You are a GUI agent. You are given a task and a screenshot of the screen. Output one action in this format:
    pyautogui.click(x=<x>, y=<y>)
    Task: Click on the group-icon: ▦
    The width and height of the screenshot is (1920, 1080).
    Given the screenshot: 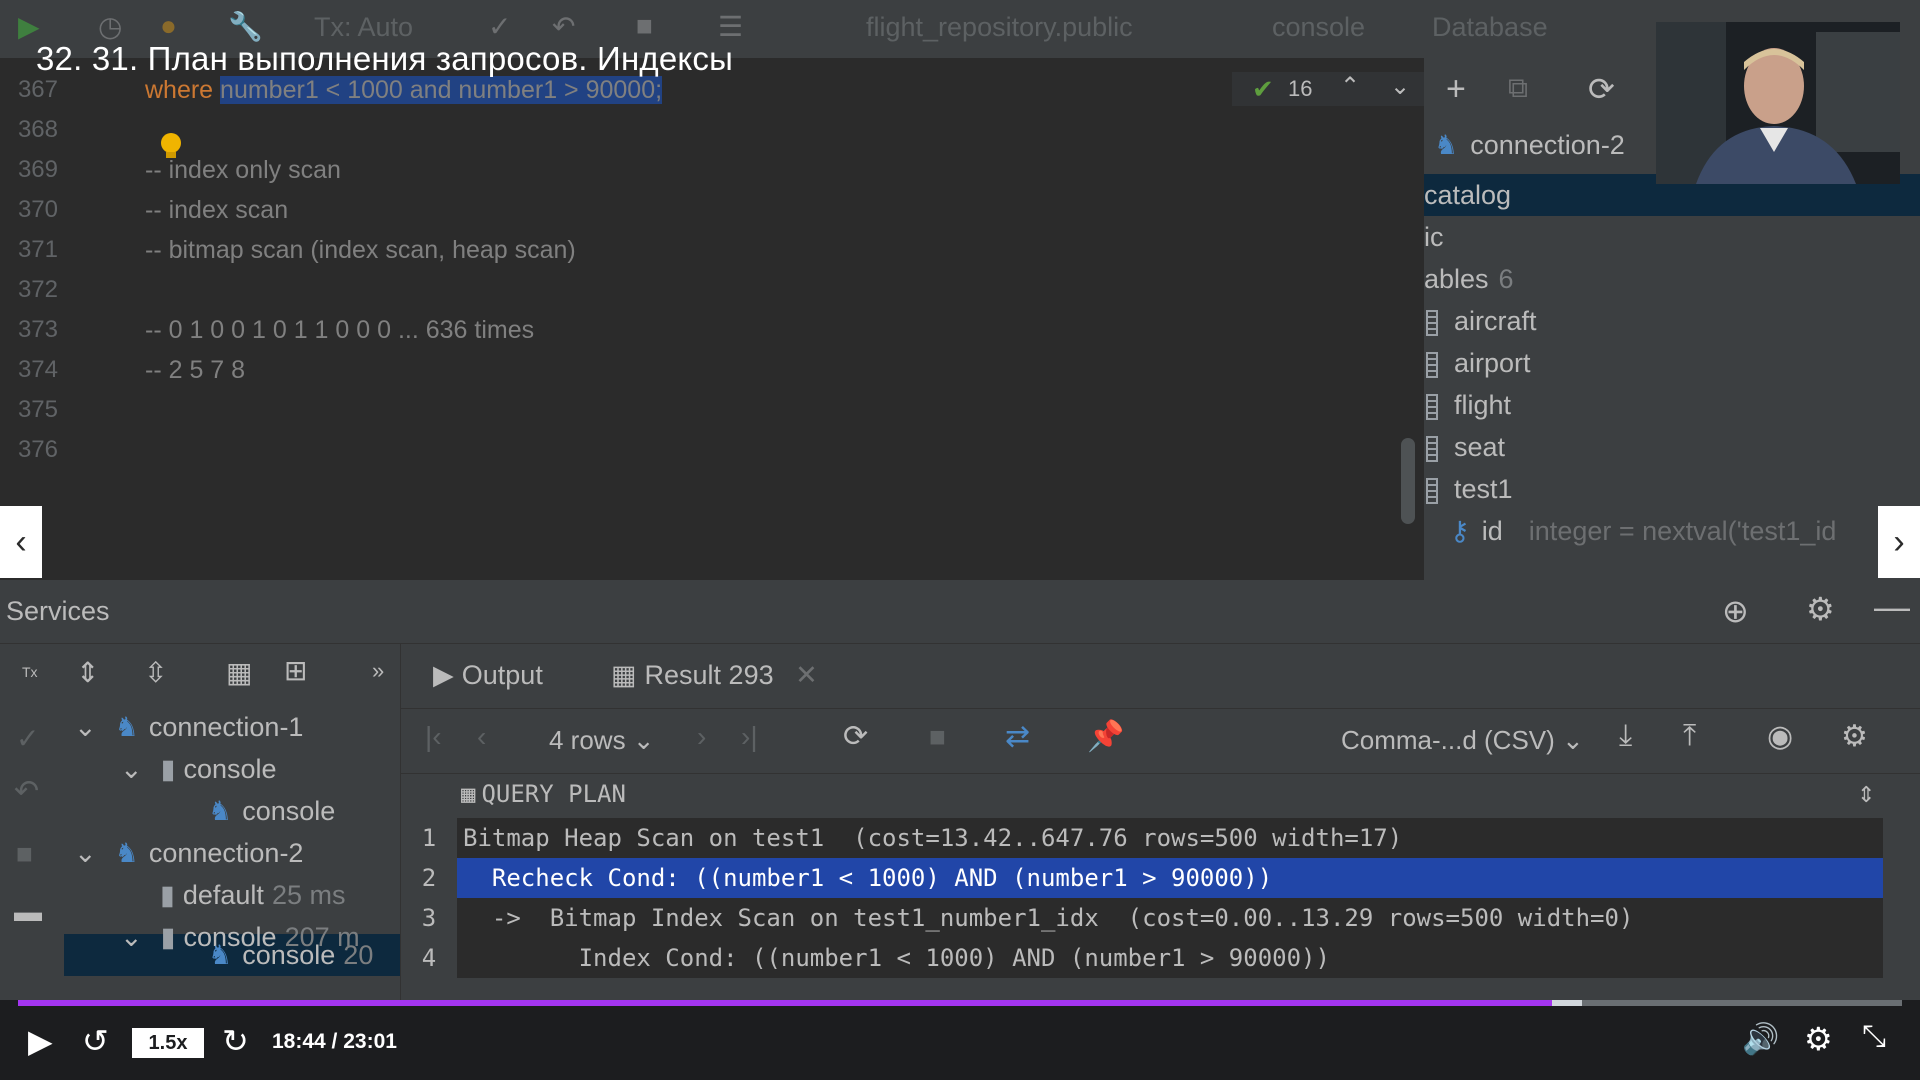 What is the action you would take?
    pyautogui.click(x=239, y=672)
    